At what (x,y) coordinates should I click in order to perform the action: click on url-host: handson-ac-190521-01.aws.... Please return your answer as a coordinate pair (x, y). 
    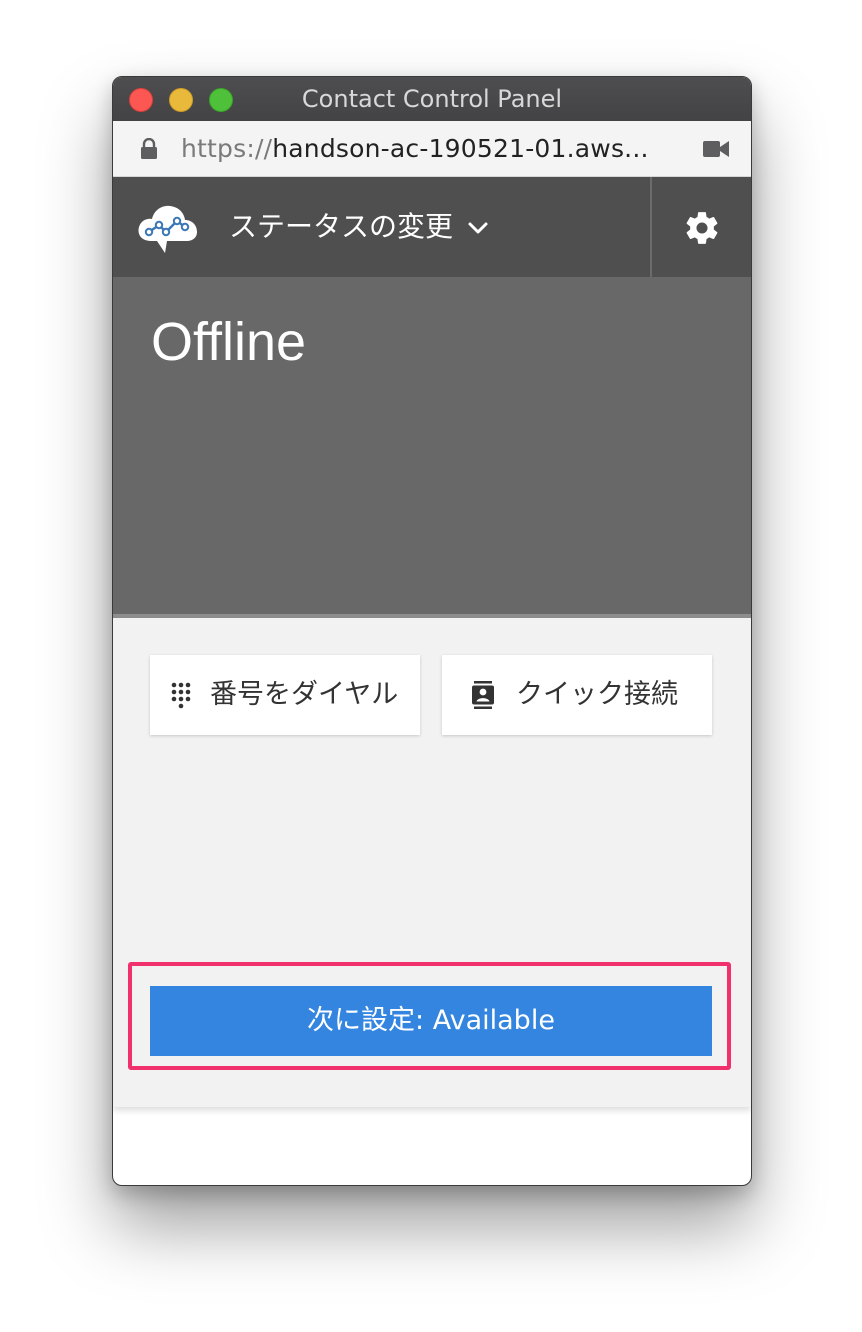
    Looking at the image, I should click on (460, 148).